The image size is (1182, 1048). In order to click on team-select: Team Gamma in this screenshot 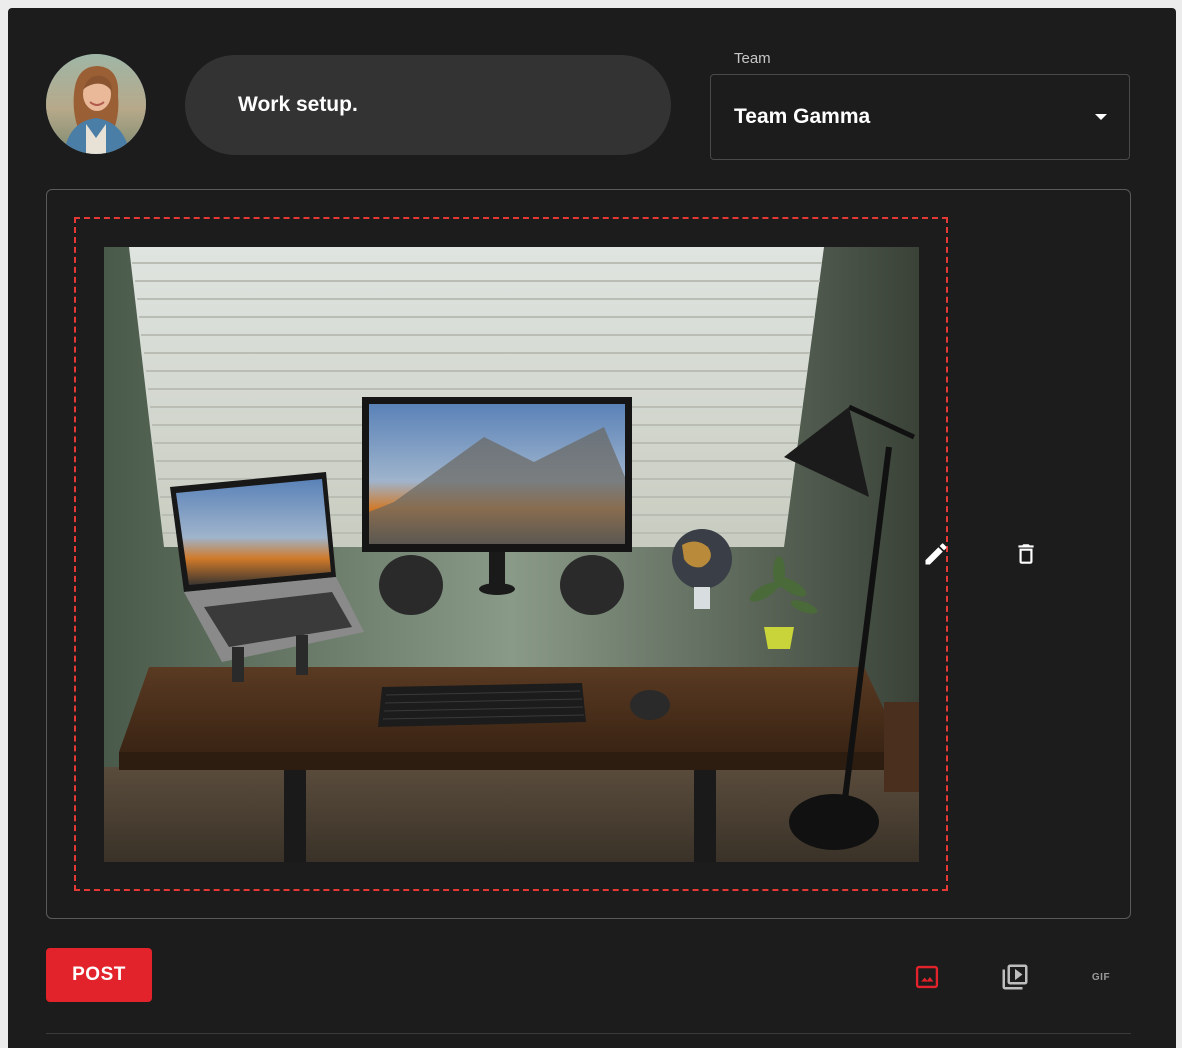, I will do `click(920, 117)`.